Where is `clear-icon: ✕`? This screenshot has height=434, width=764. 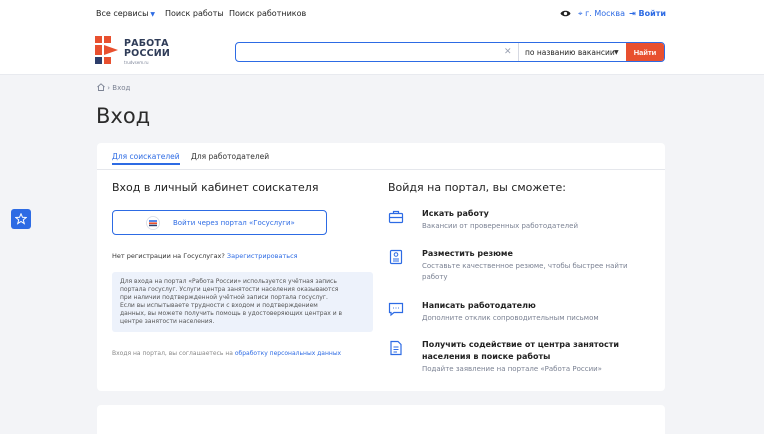 clear-icon: ✕ is located at coordinates (508, 52).